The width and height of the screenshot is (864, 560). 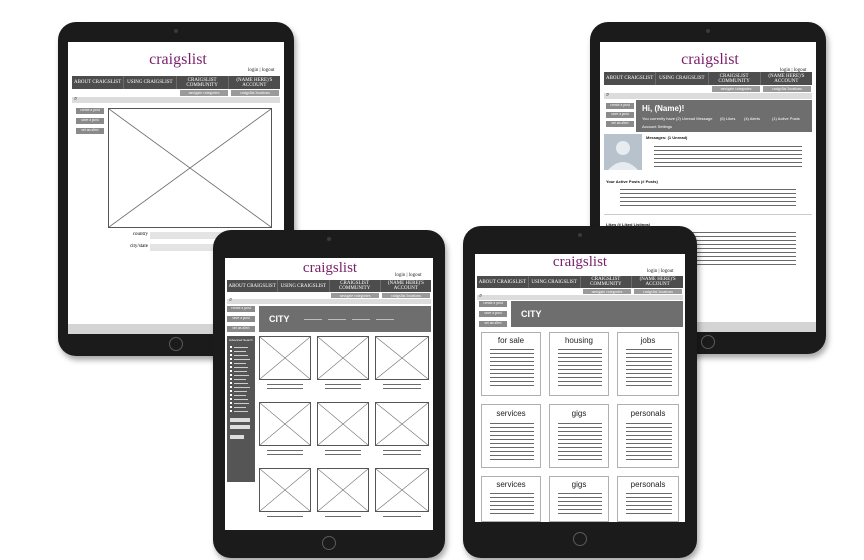 What do you see at coordinates (648, 436) in the screenshot?
I see `category-personals: personals` at bounding box center [648, 436].